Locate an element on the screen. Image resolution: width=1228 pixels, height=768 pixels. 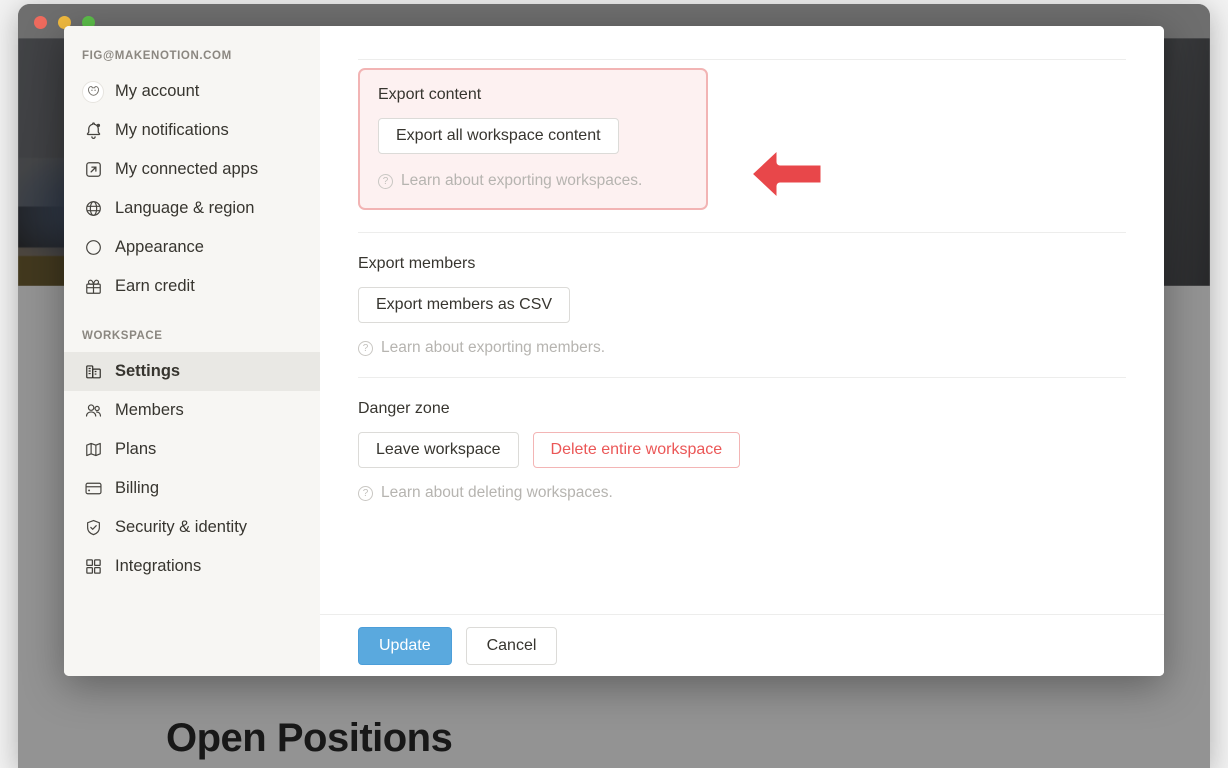
bell-icon is located at coordinates (93, 131).